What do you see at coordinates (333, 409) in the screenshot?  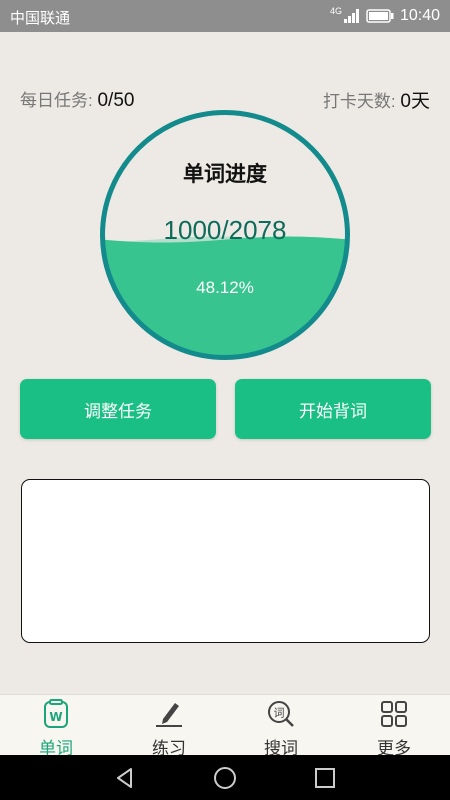 I see `start-memorize-button: 开始背词` at bounding box center [333, 409].